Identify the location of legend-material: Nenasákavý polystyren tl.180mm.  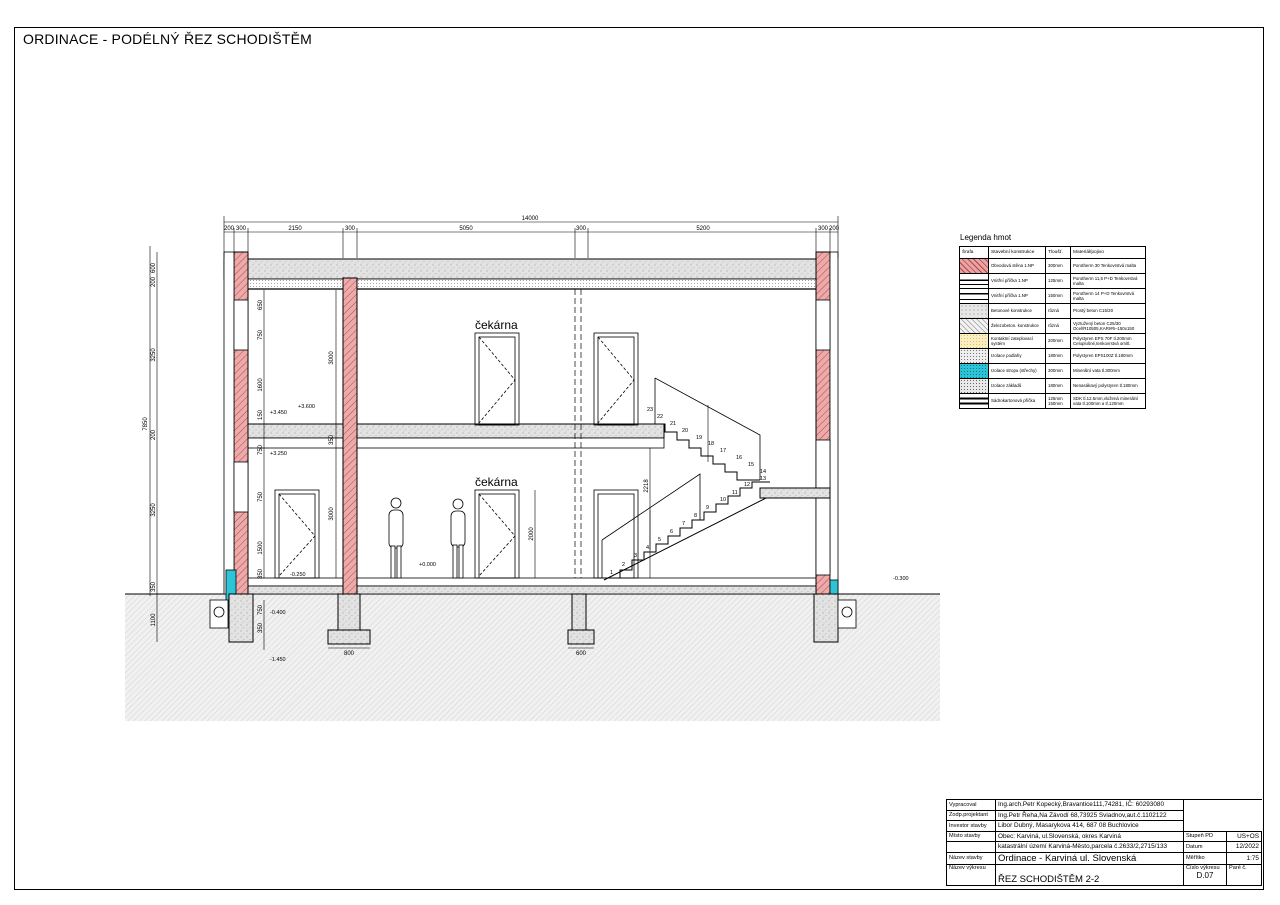
(1108, 386).